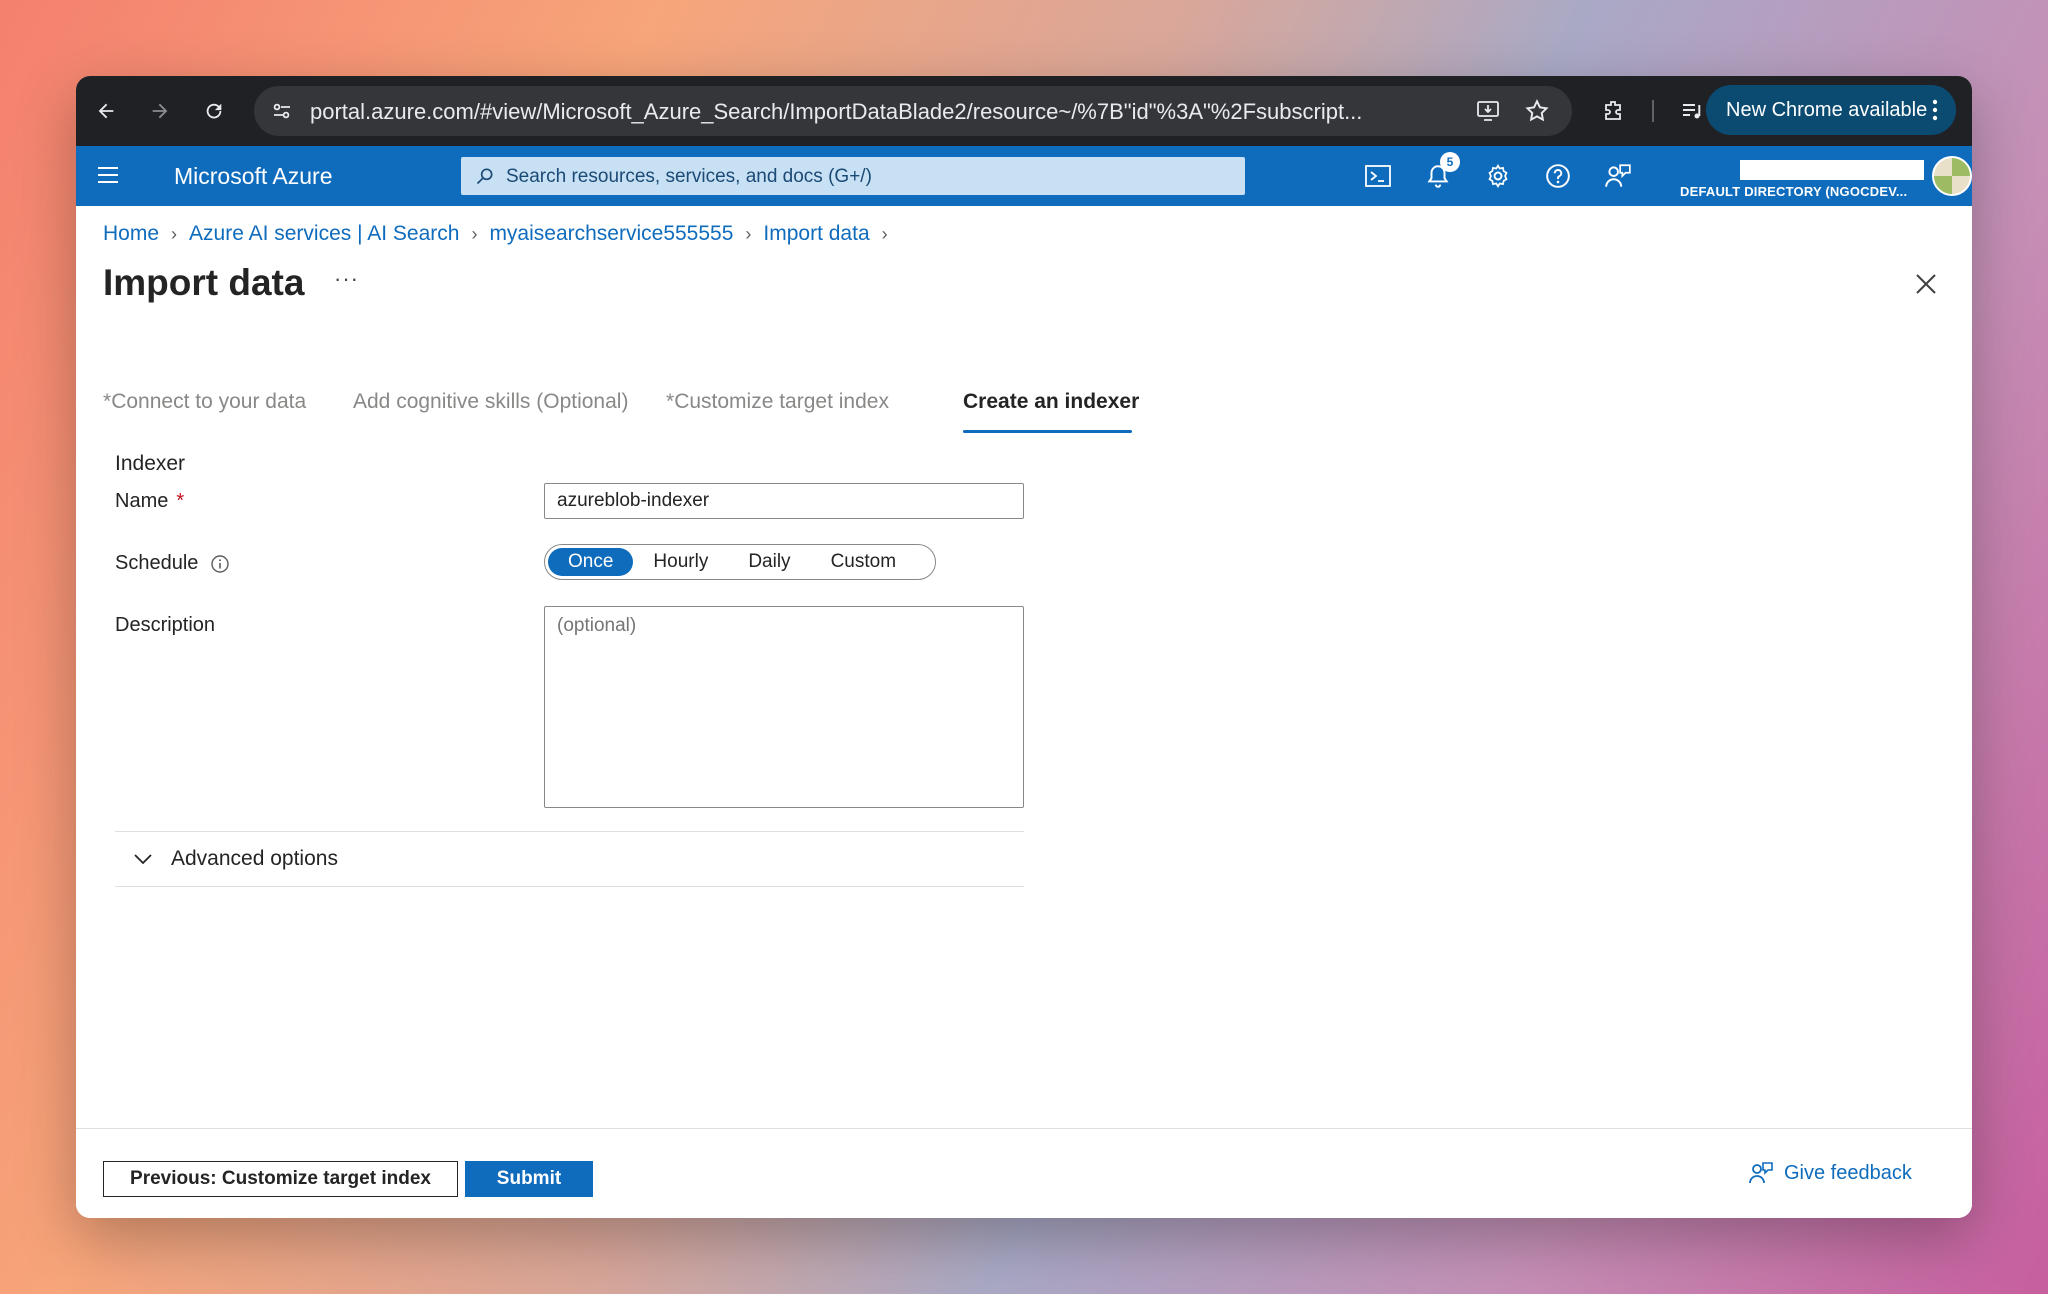 The width and height of the screenshot is (2048, 1294). I want to click on chrome-update-button: New Chrome available, so click(1831, 110).